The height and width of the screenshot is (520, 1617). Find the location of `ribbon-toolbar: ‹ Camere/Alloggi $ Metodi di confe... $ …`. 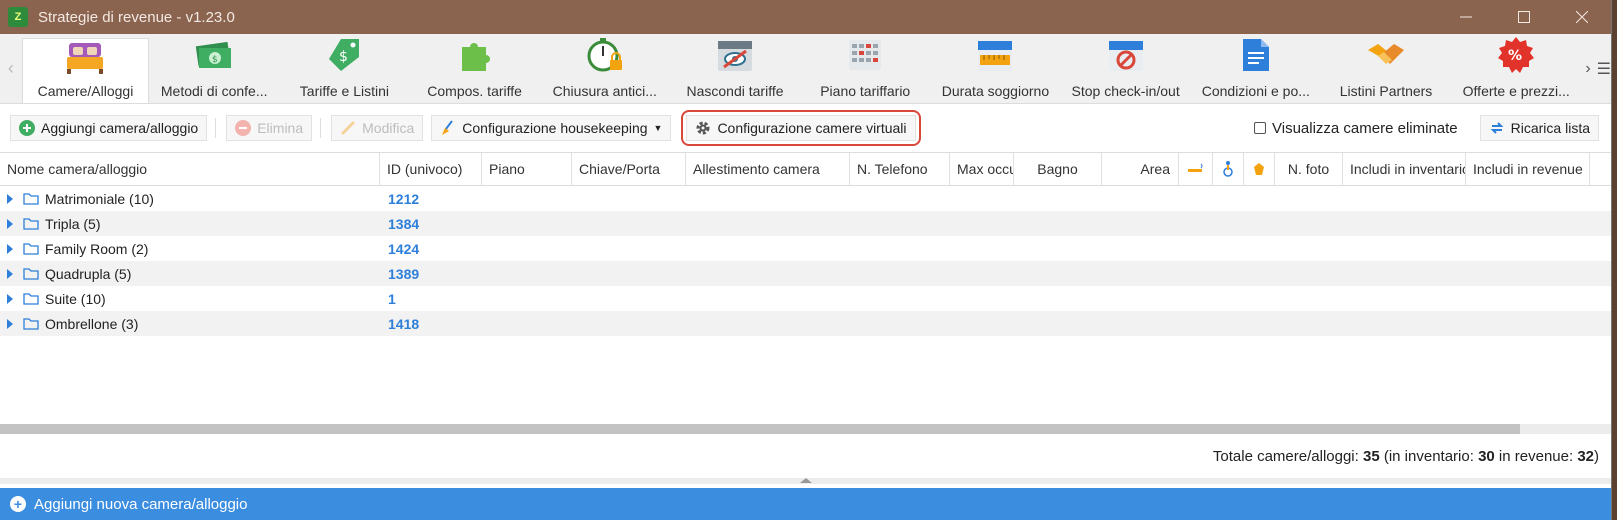

ribbon-toolbar: ‹ Camere/Alloggi $ Metodi di confe... $ … is located at coordinates (805, 69).